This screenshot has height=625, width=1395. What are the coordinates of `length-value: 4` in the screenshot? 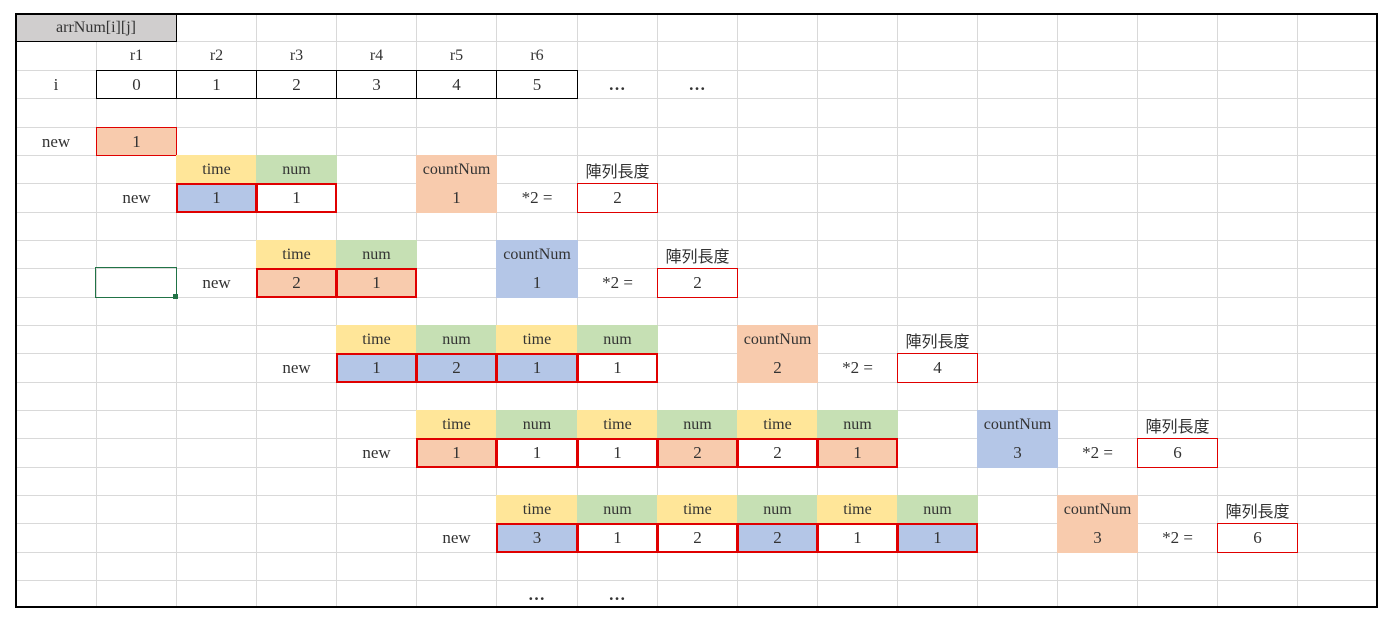 It's located at (937, 368).